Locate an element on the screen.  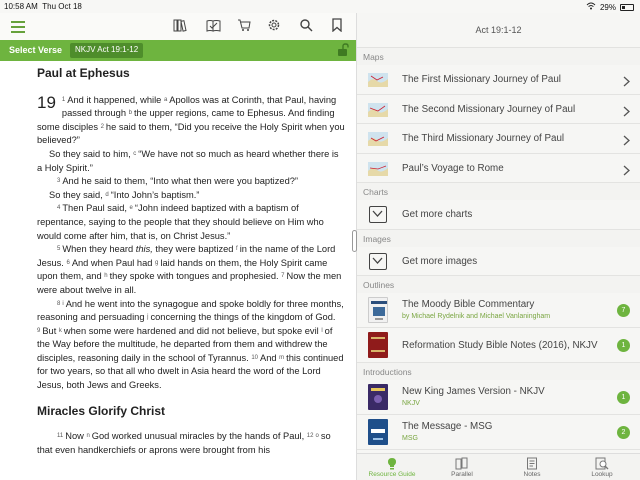
cross-reference: i is located at coordinates (62, 304).